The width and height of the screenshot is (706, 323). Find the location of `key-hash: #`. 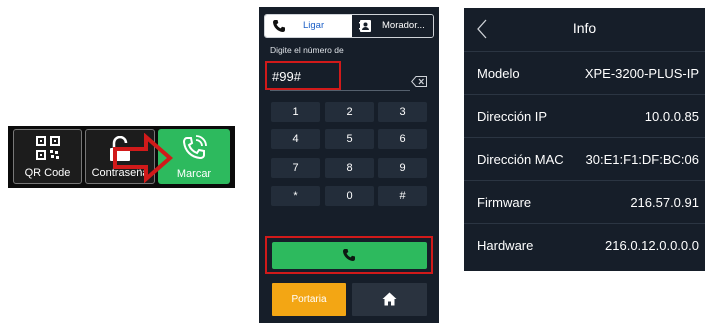

key-hash: # is located at coordinates (402, 196).